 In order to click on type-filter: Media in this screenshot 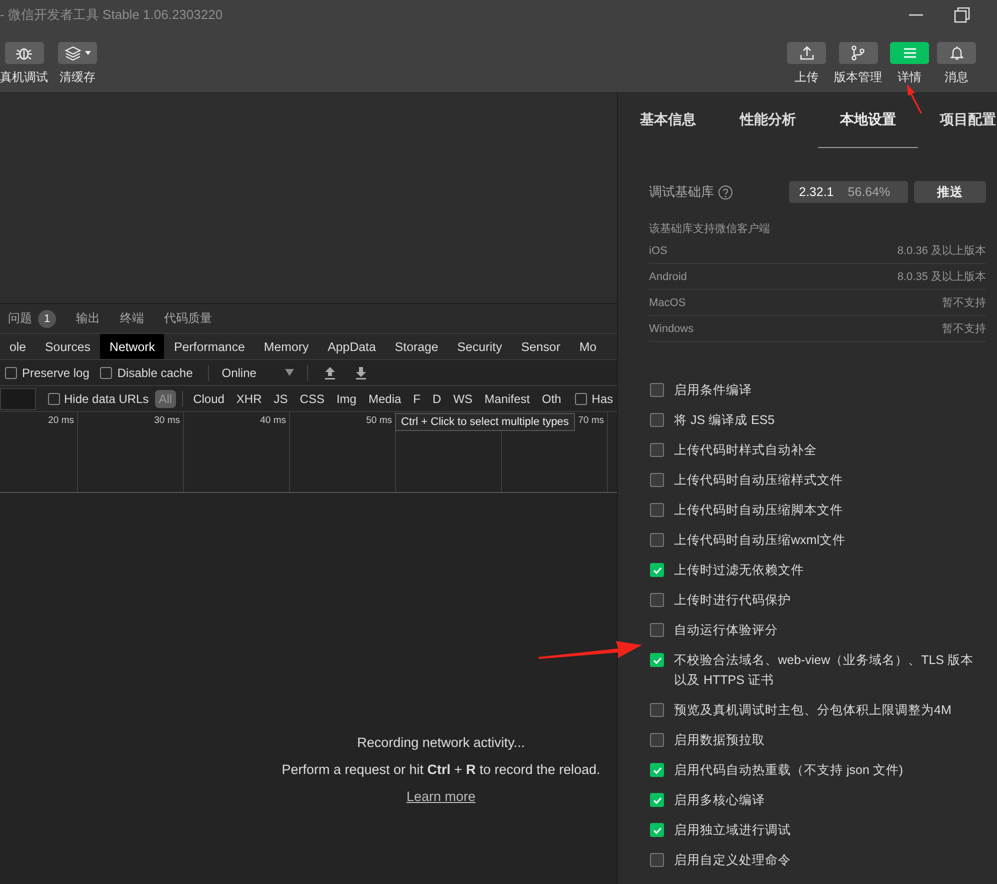, I will do `click(385, 399)`.